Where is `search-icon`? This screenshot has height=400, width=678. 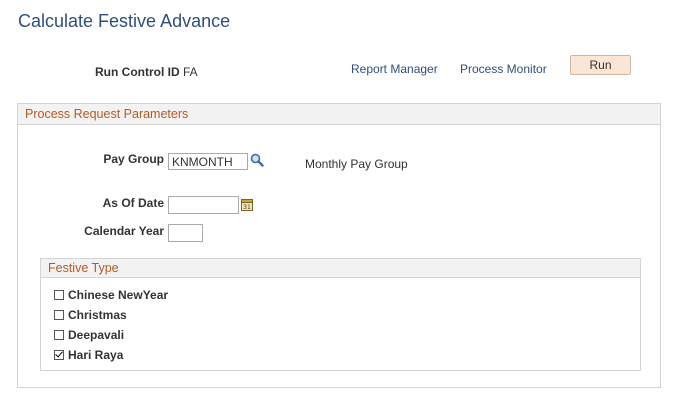
search-icon is located at coordinates (257, 161).